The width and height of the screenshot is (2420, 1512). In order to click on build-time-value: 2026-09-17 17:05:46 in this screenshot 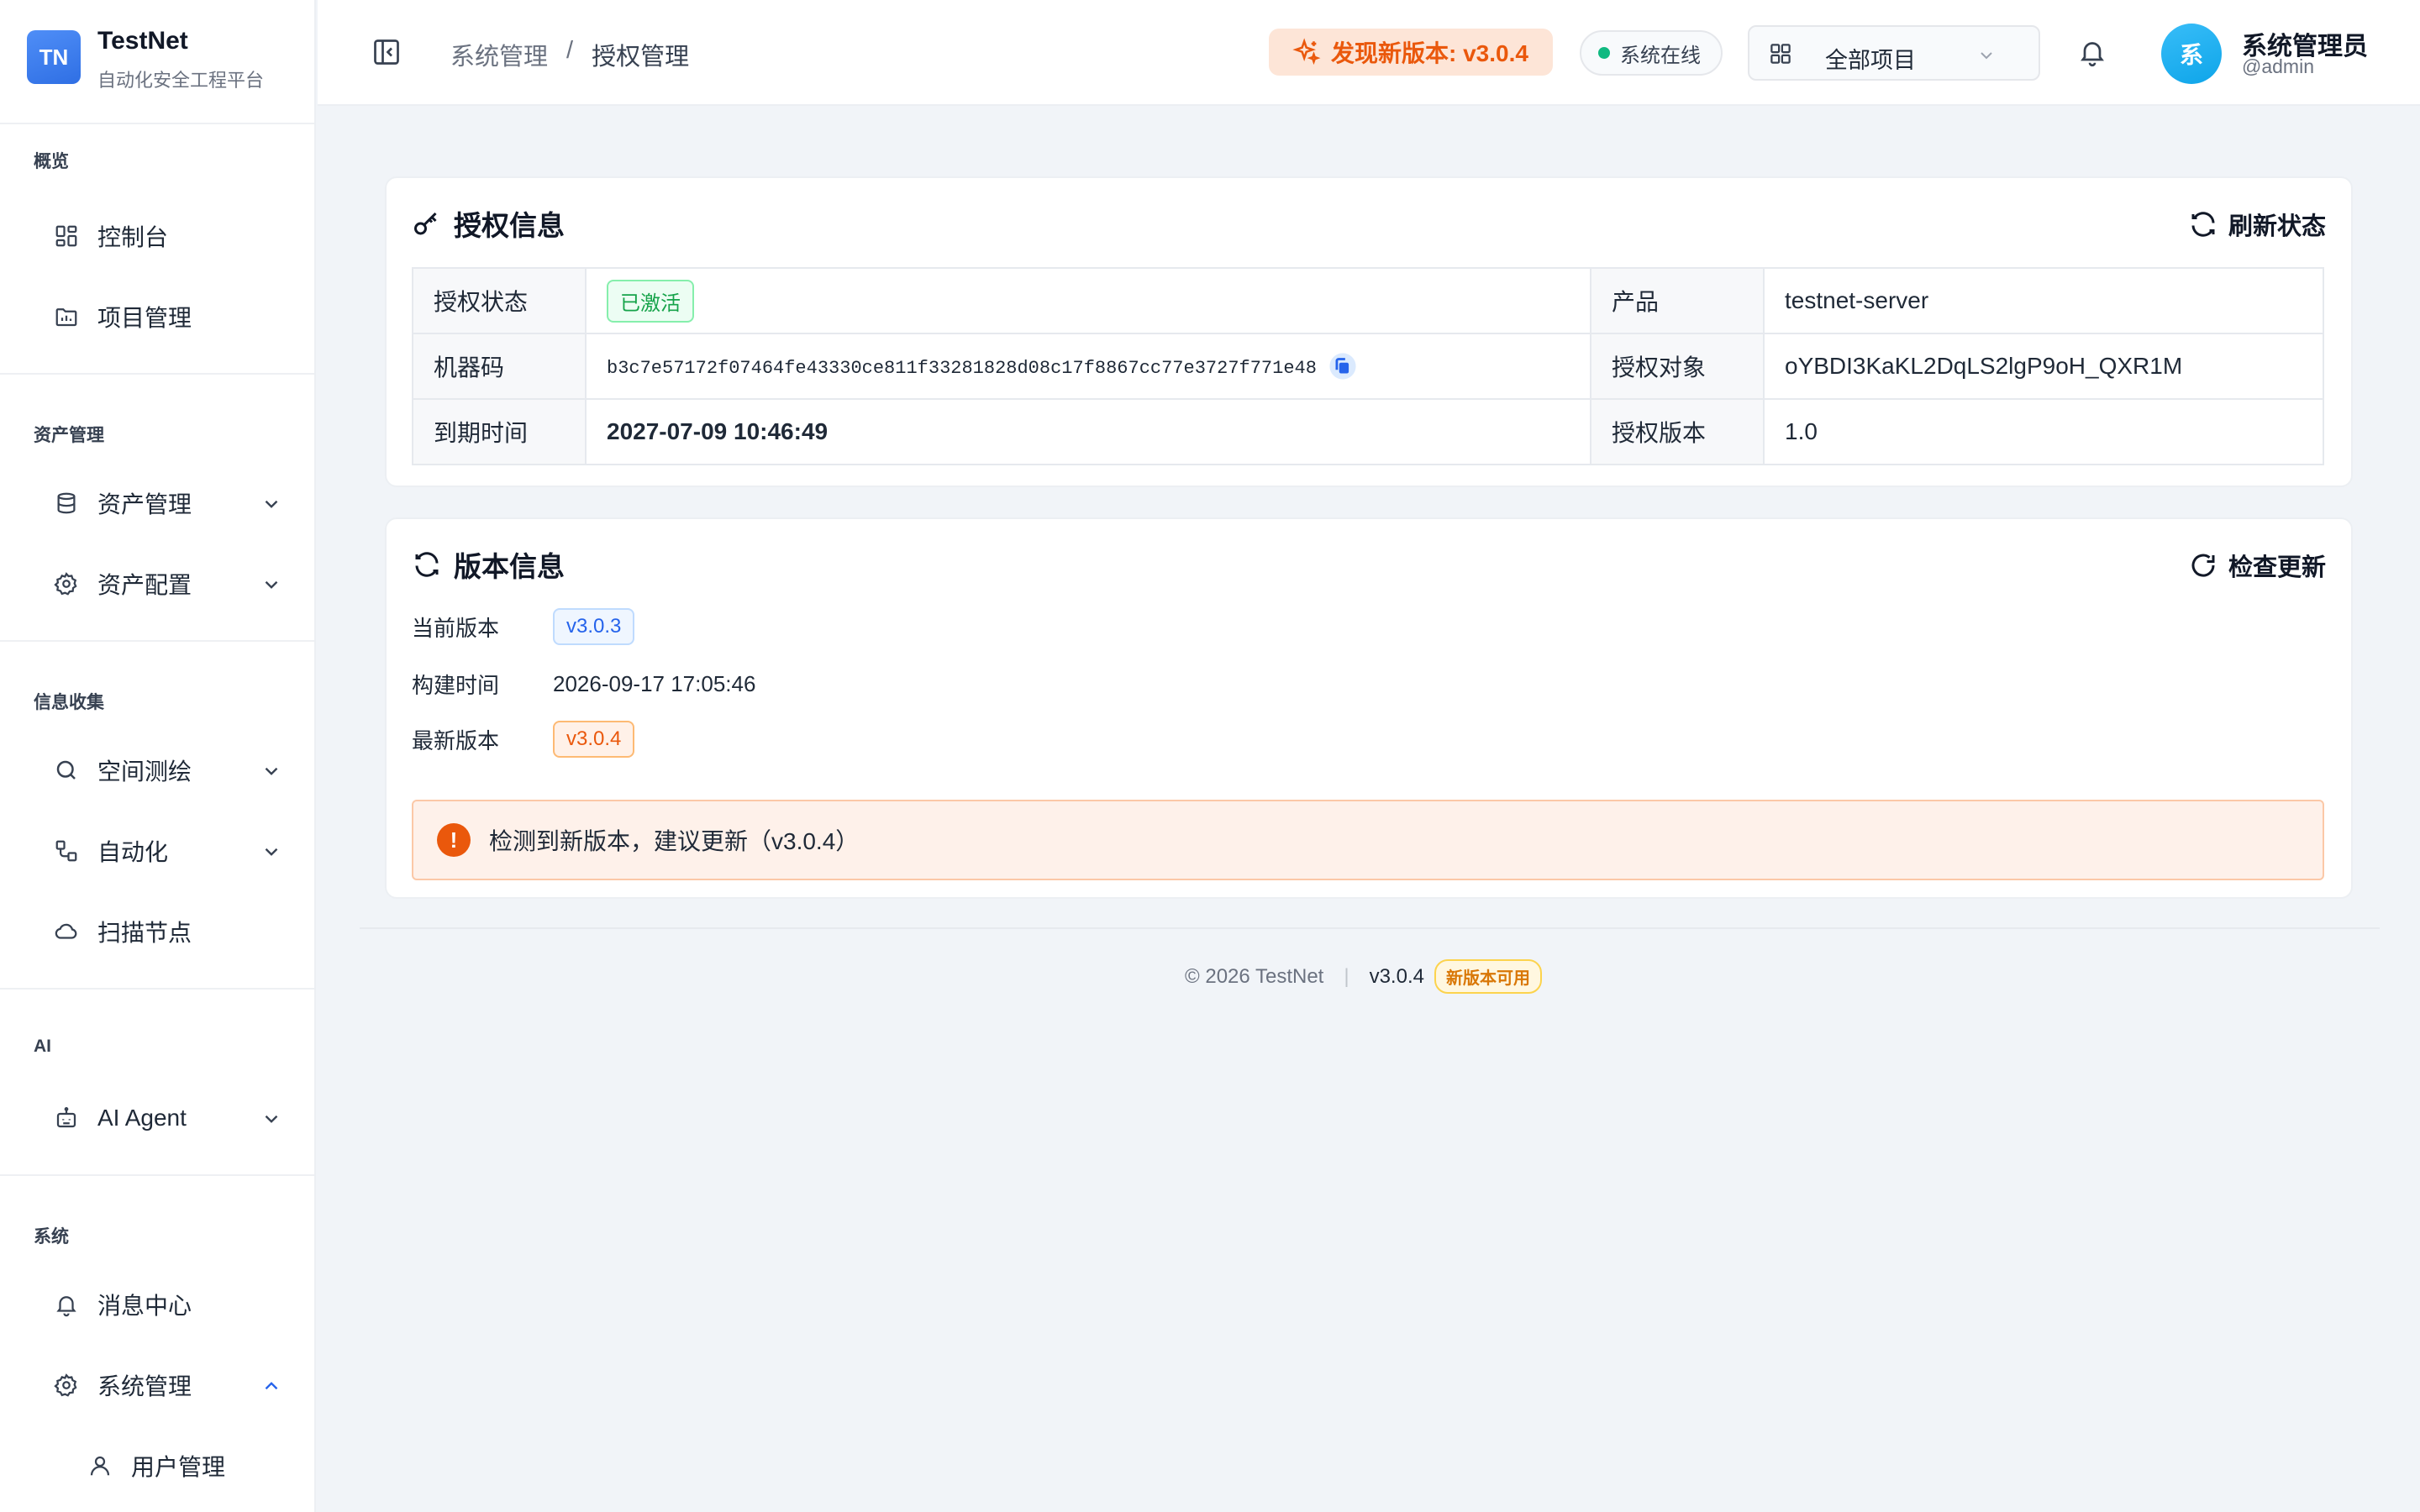, I will do `click(654, 683)`.